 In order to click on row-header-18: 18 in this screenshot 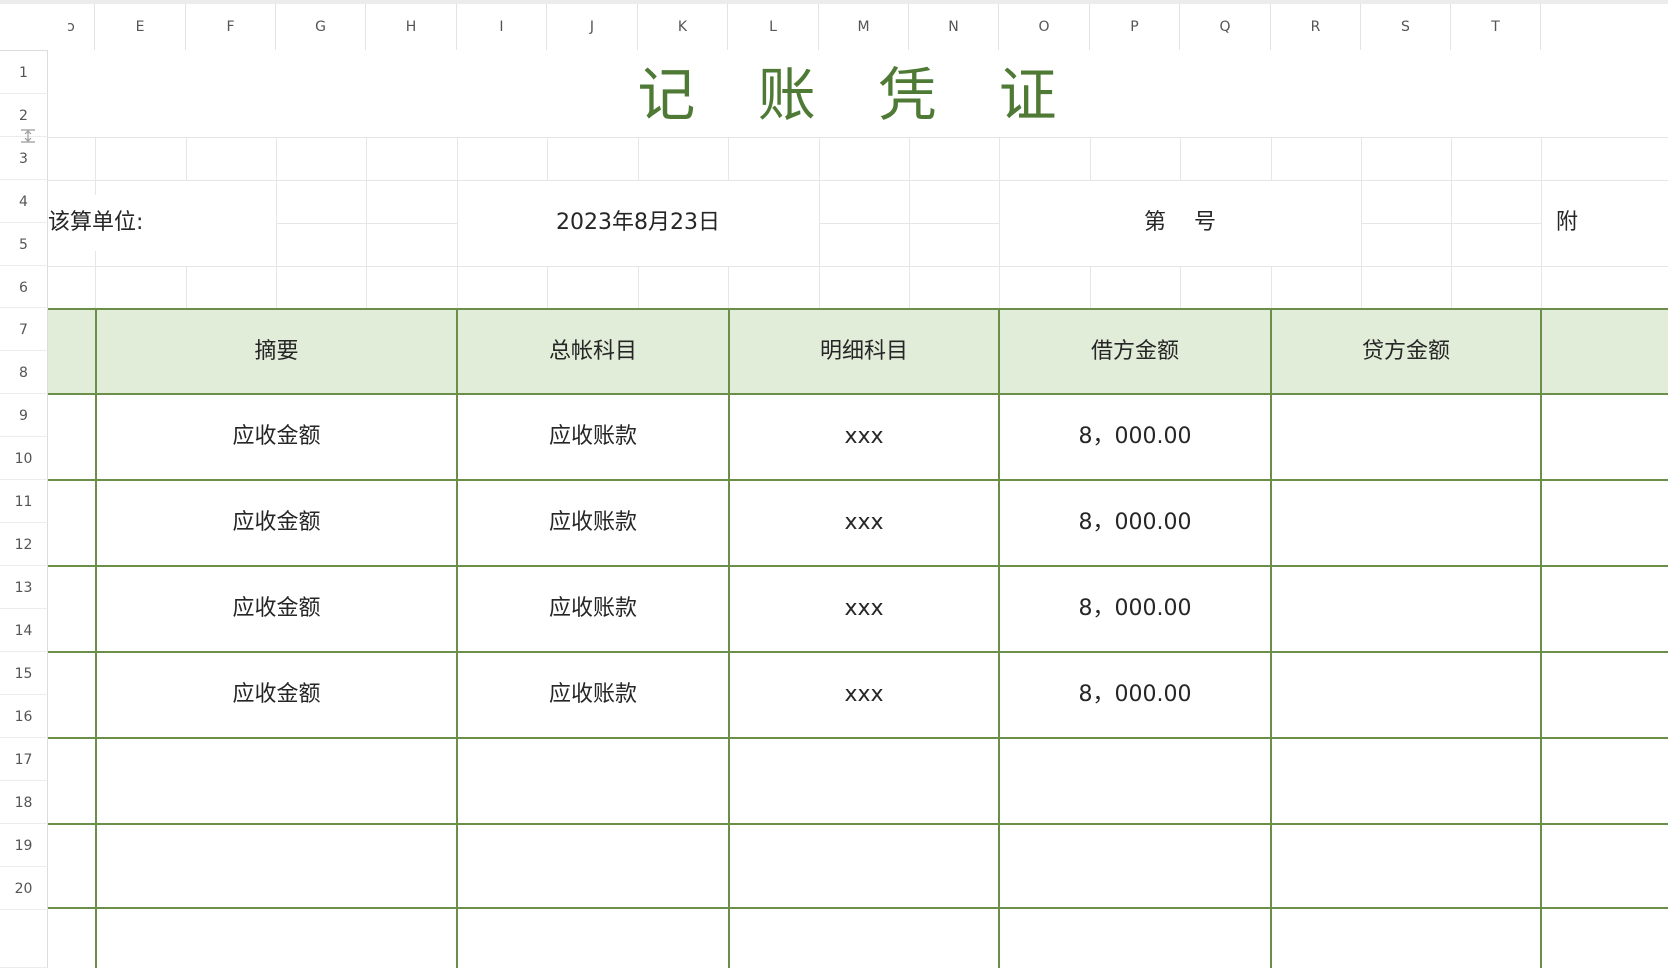, I will do `click(24, 802)`.